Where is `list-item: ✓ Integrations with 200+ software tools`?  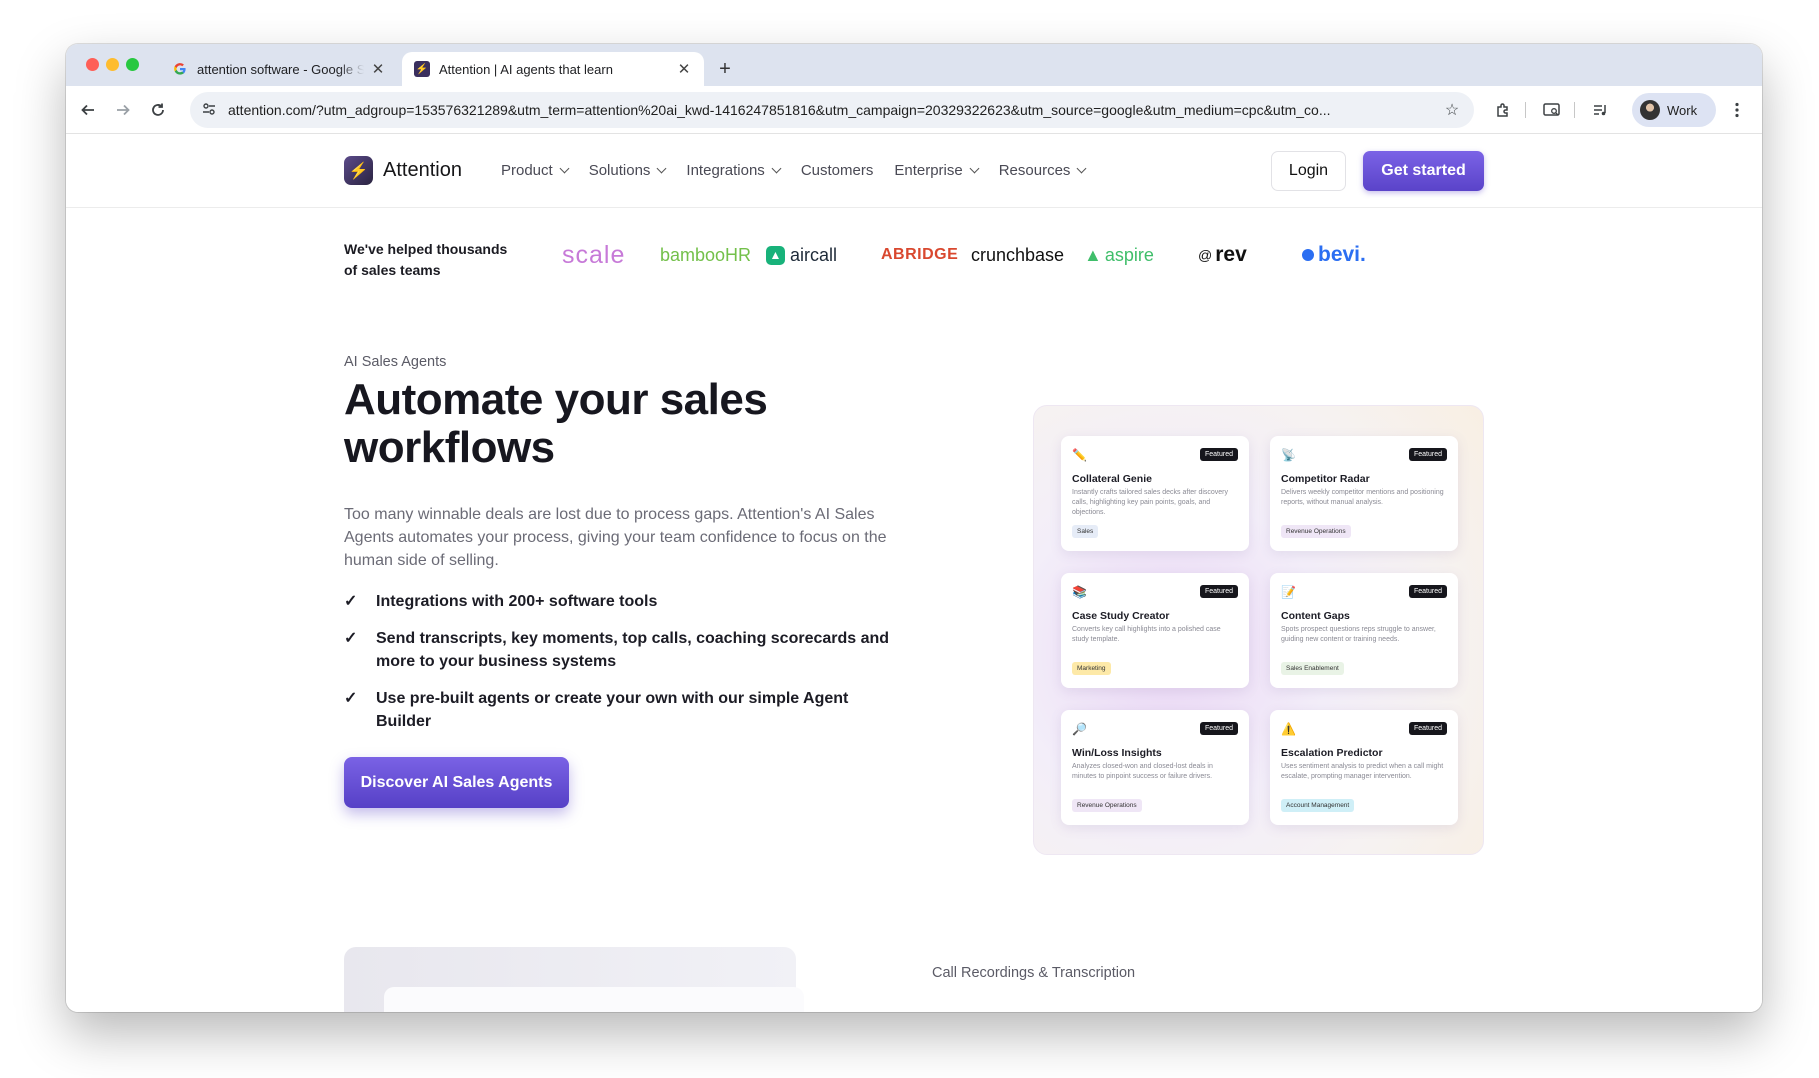 list-item: ✓ Integrations with 200+ software tools is located at coordinates (624, 601).